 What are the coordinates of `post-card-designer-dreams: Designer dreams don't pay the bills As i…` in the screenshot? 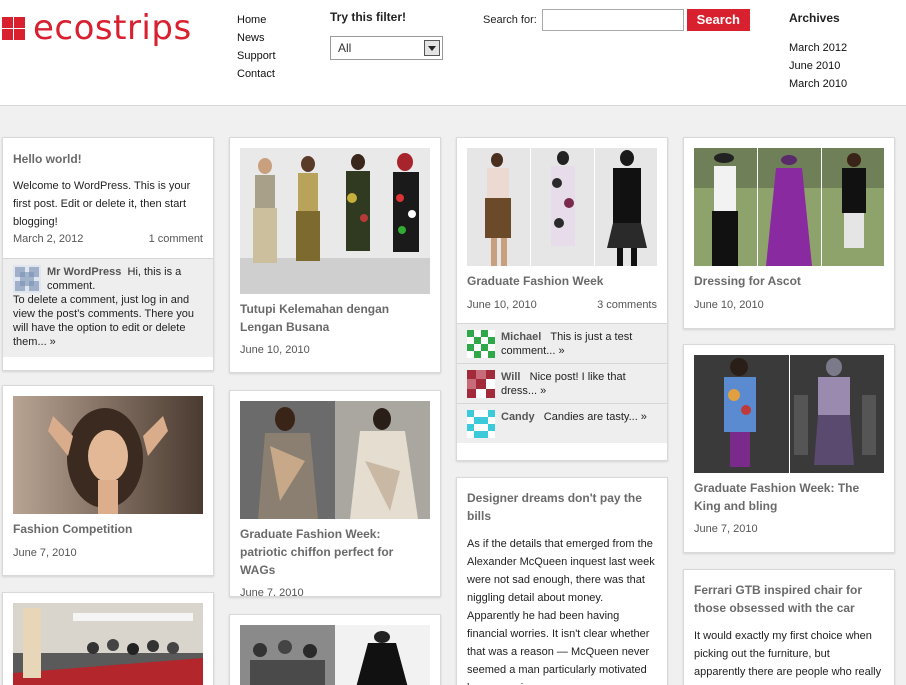 It's located at (562, 581).